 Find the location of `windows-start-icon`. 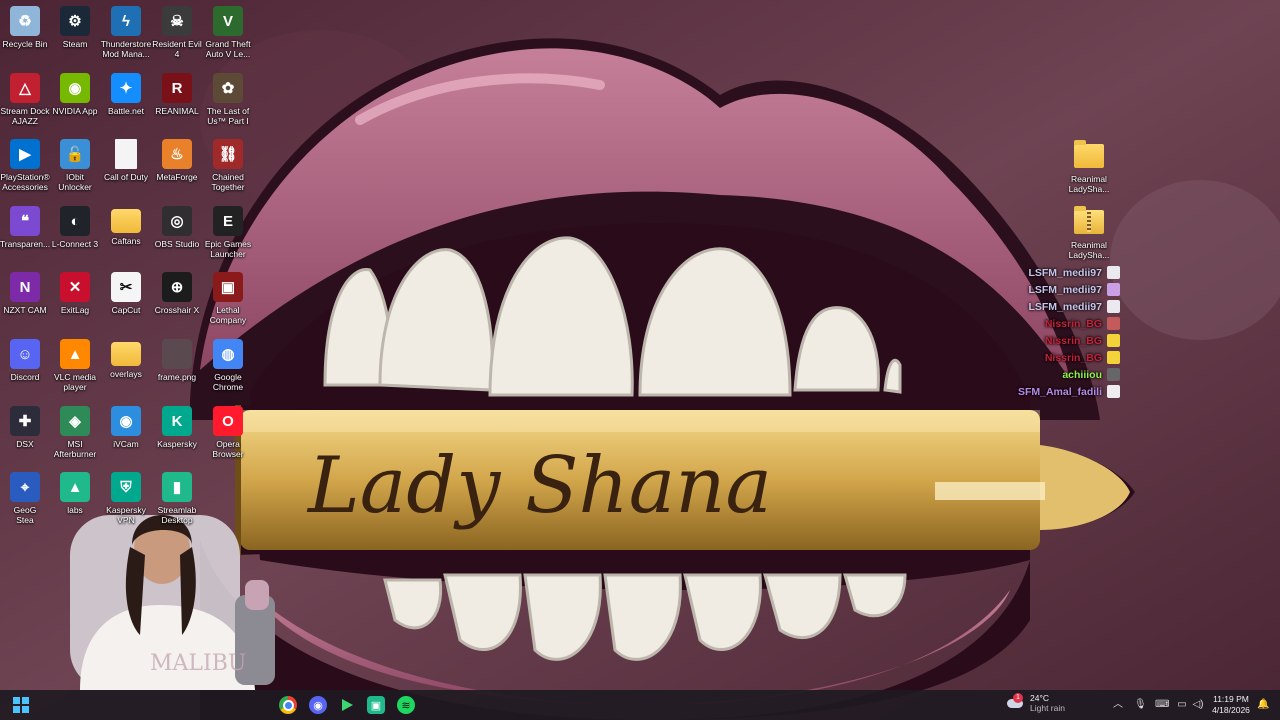

windows-start-icon is located at coordinates (21, 705).